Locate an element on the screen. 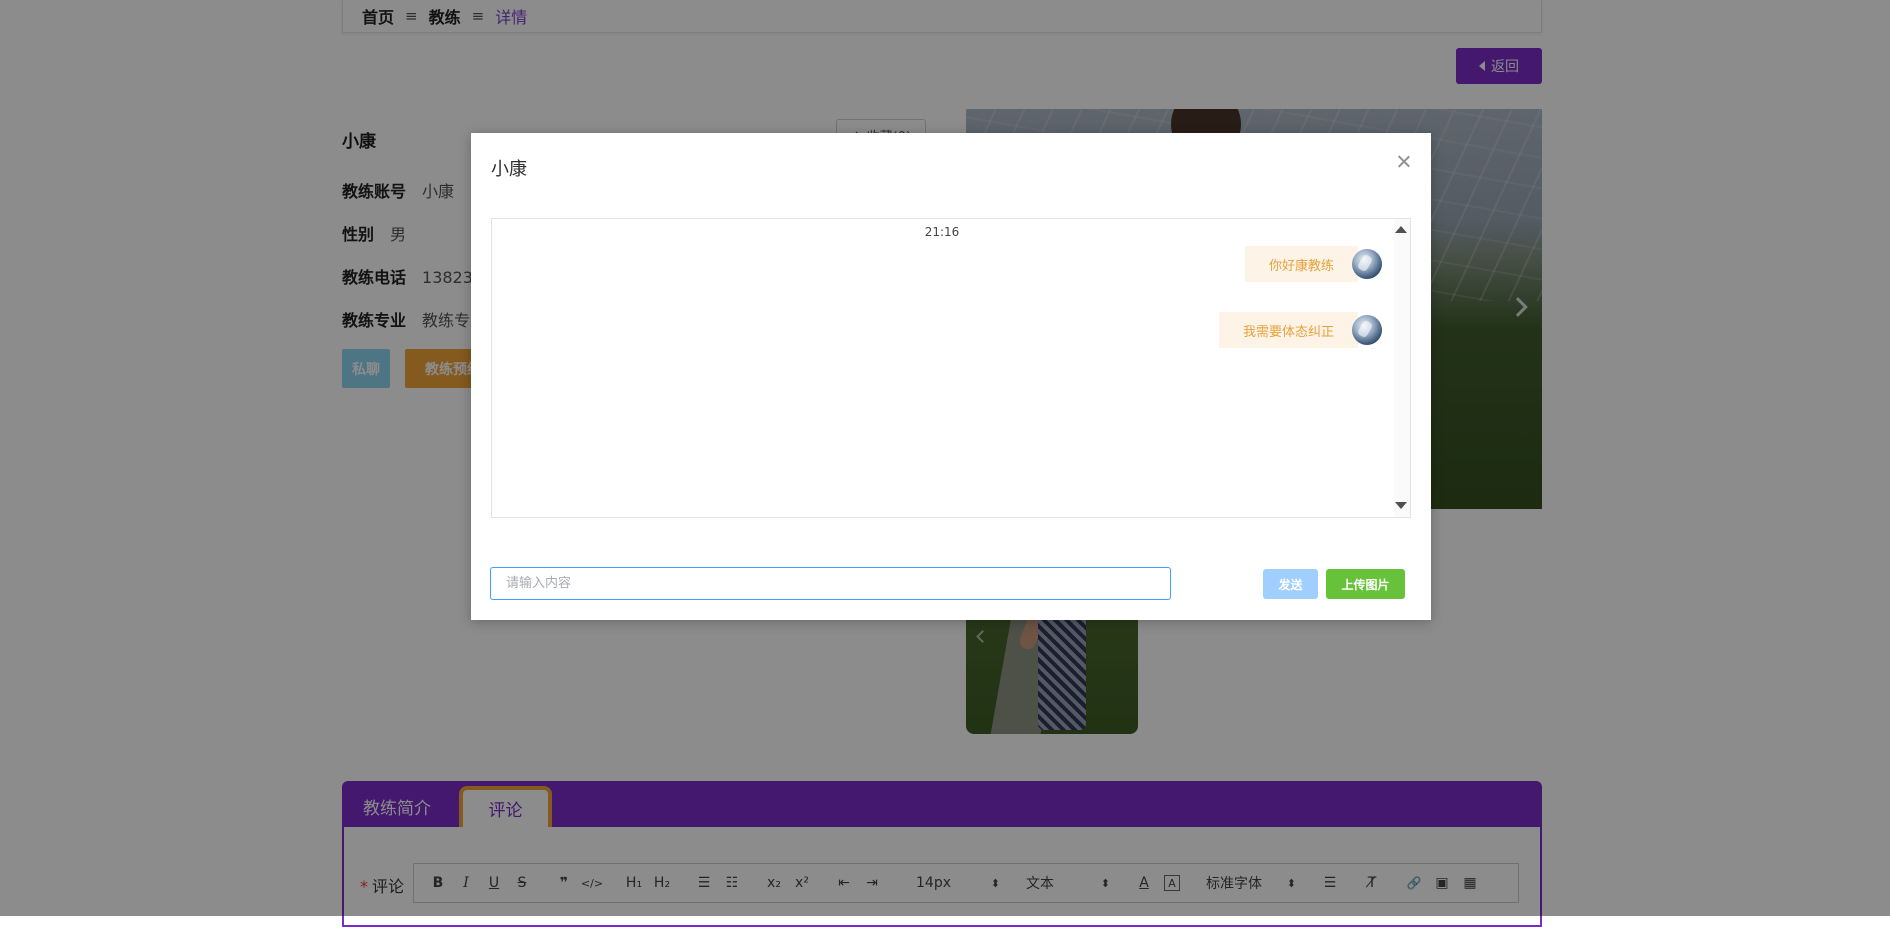 The width and height of the screenshot is (1890, 927). chat-message: 我需要体态纠正 is located at coordinates (1288, 330).